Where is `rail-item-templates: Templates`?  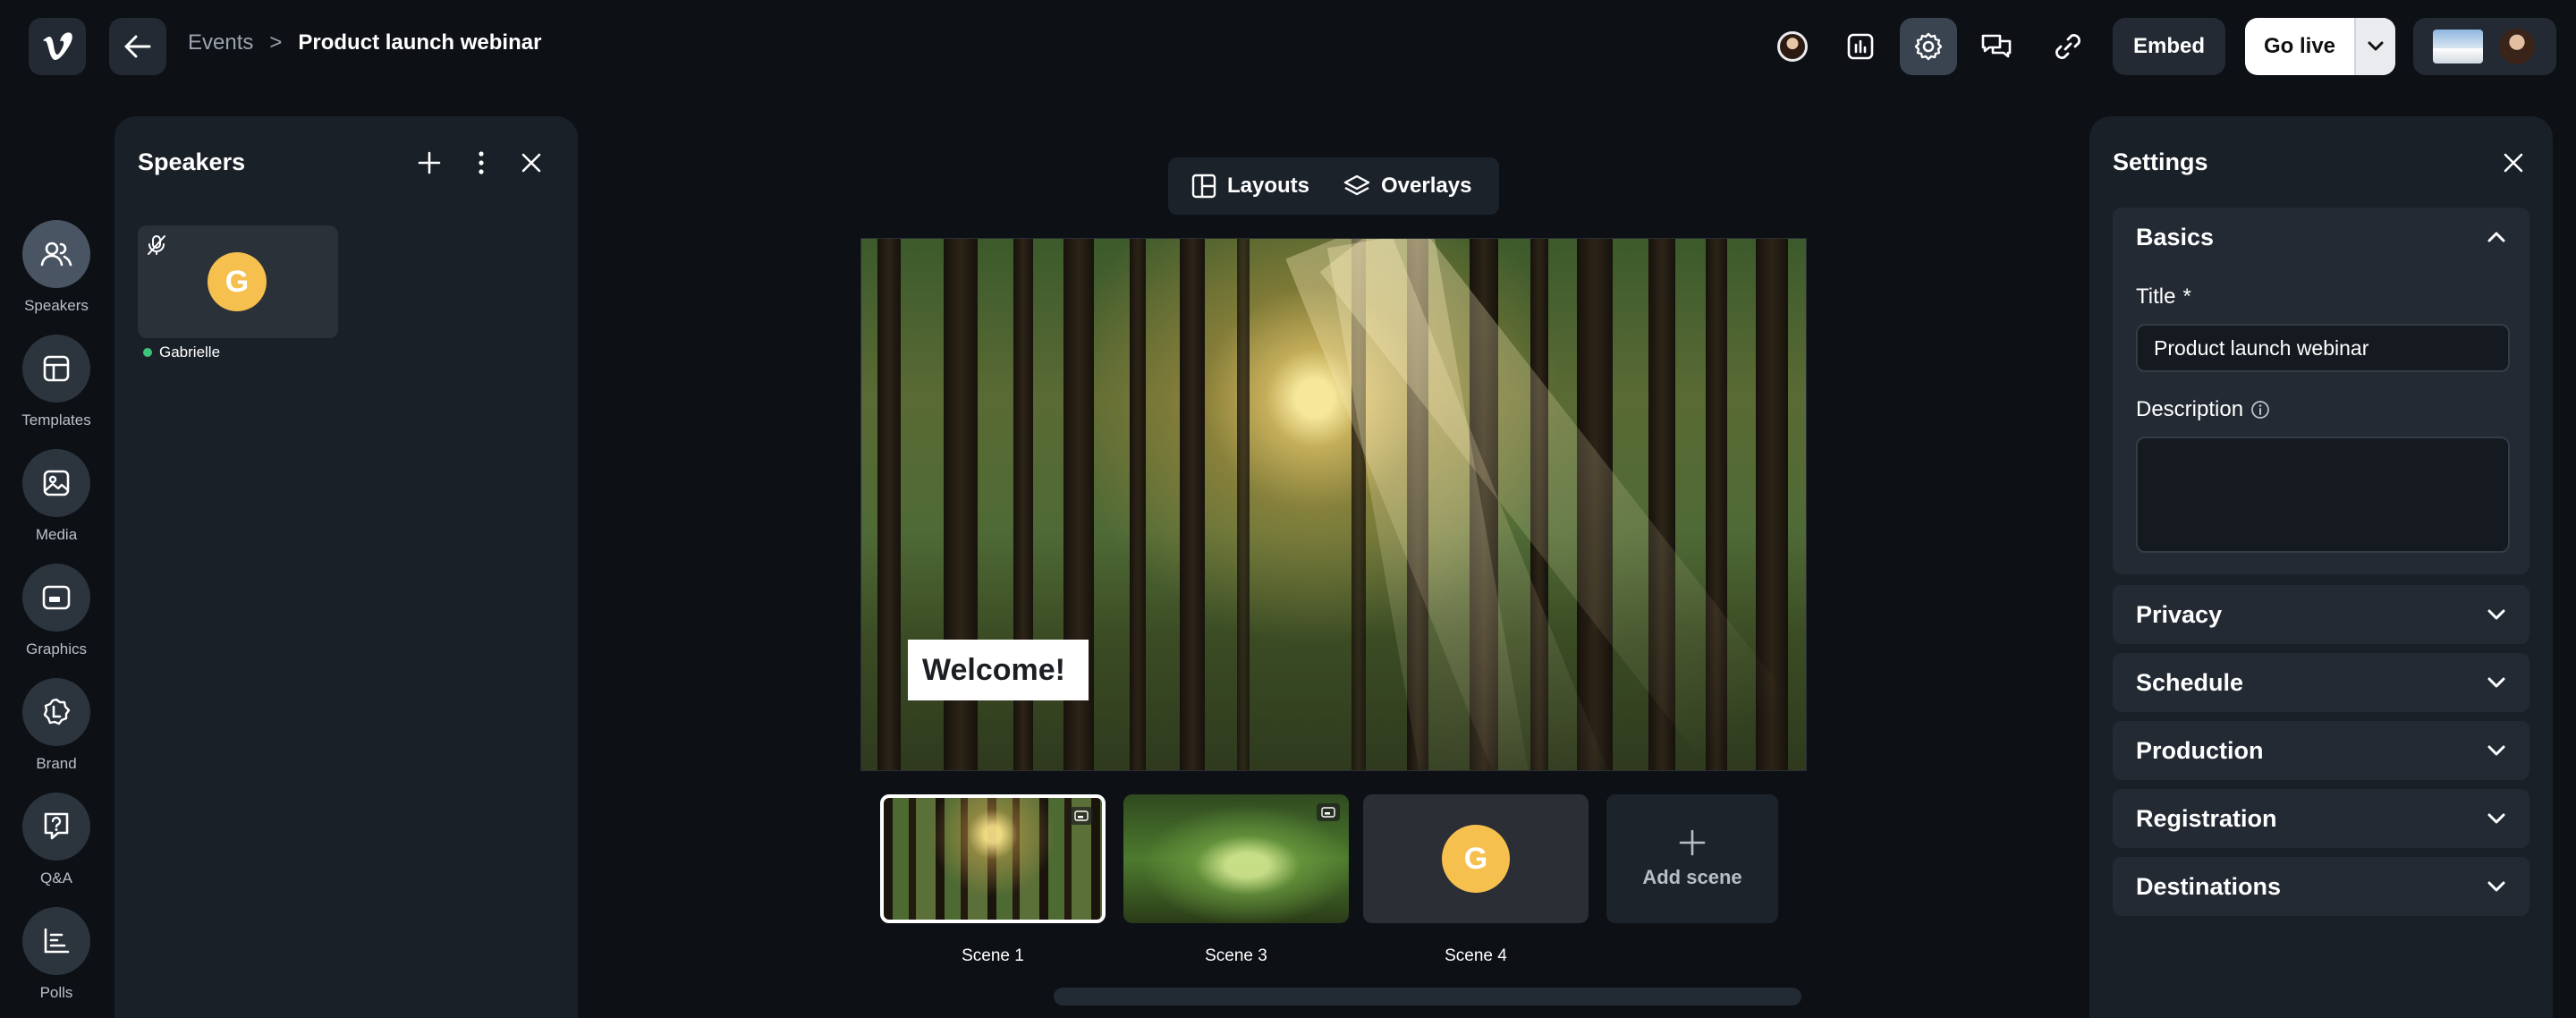
rail-item-templates: Templates is located at coordinates (56, 382).